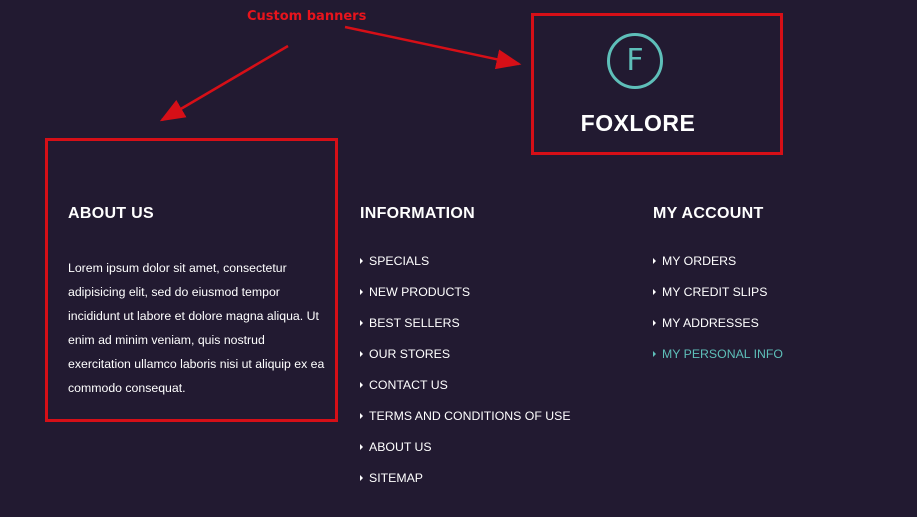  I want to click on arrow-to-about-banner, so click(224, 83).